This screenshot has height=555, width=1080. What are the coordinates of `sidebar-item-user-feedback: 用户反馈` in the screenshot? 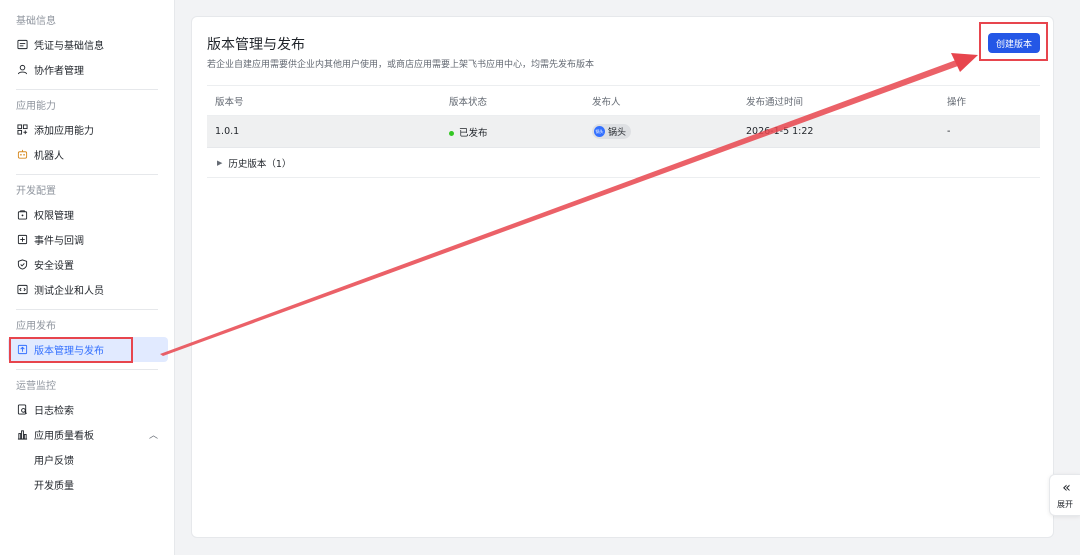 It's located at (88, 459).